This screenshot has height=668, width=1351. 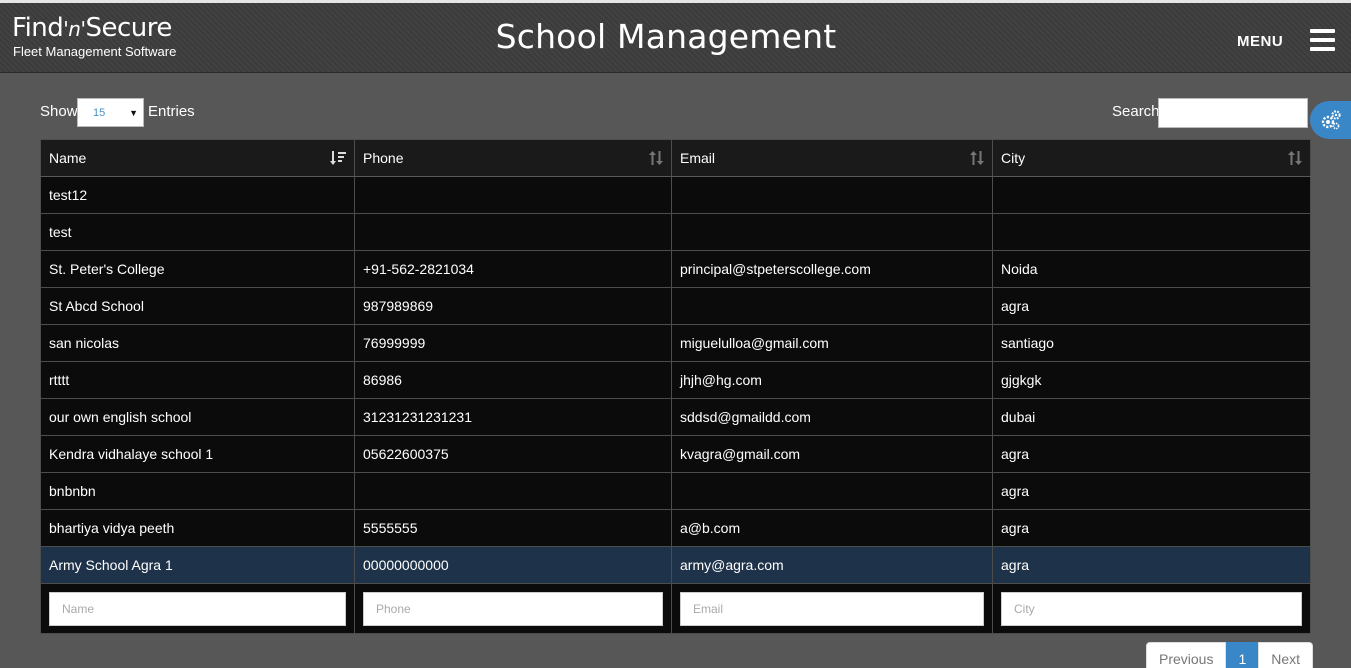 I want to click on cell-name: test, so click(x=197, y=232).